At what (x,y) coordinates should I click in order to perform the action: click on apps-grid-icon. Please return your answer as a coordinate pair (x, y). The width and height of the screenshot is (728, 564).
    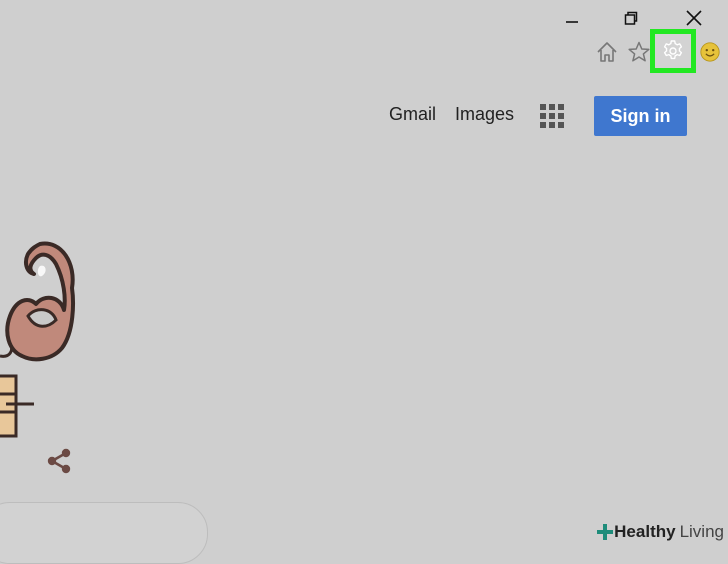
    Looking at the image, I should click on (552, 116).